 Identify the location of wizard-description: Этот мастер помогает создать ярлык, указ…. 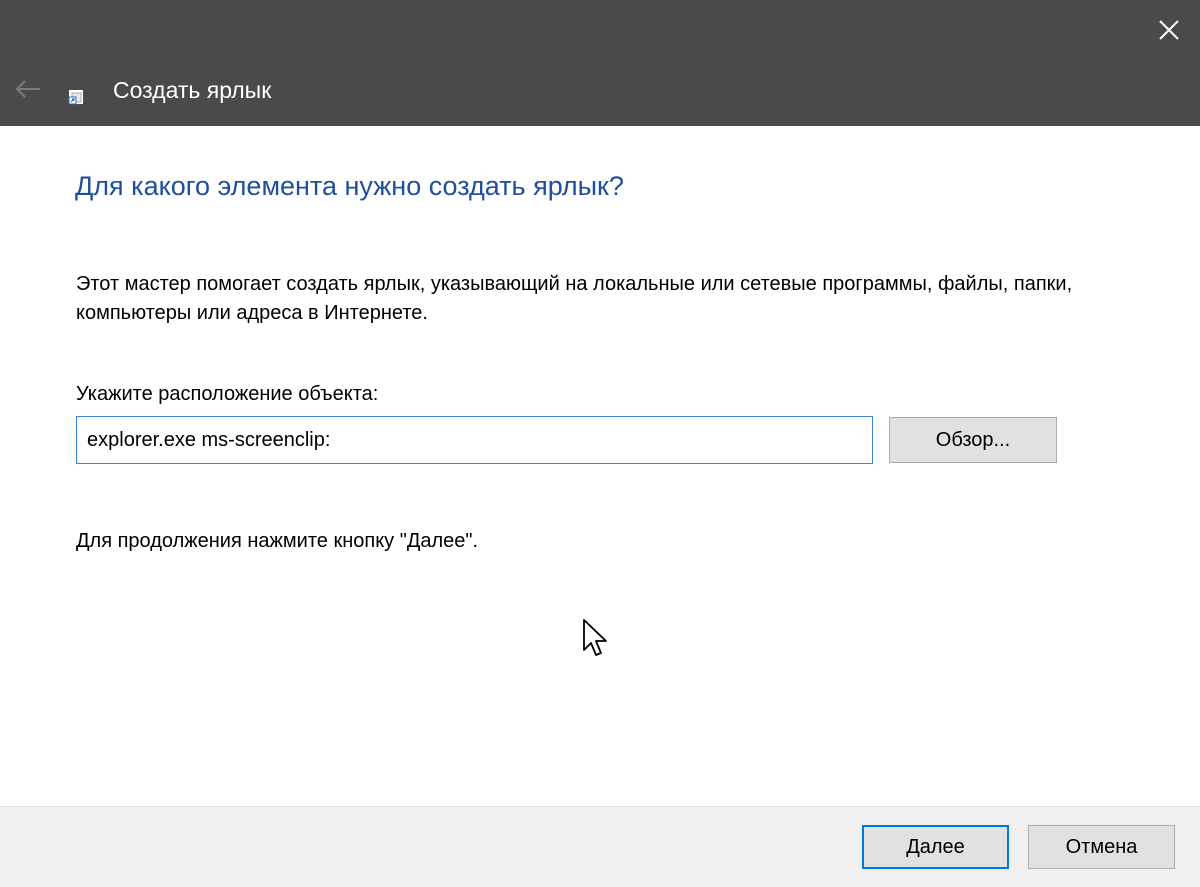
(574, 298).